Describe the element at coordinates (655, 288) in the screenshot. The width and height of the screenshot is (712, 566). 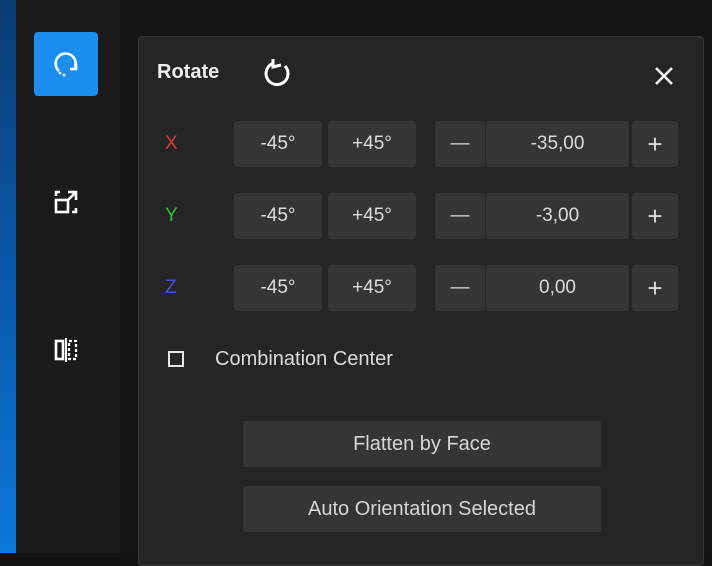
I see `z-increment-button: +` at that location.